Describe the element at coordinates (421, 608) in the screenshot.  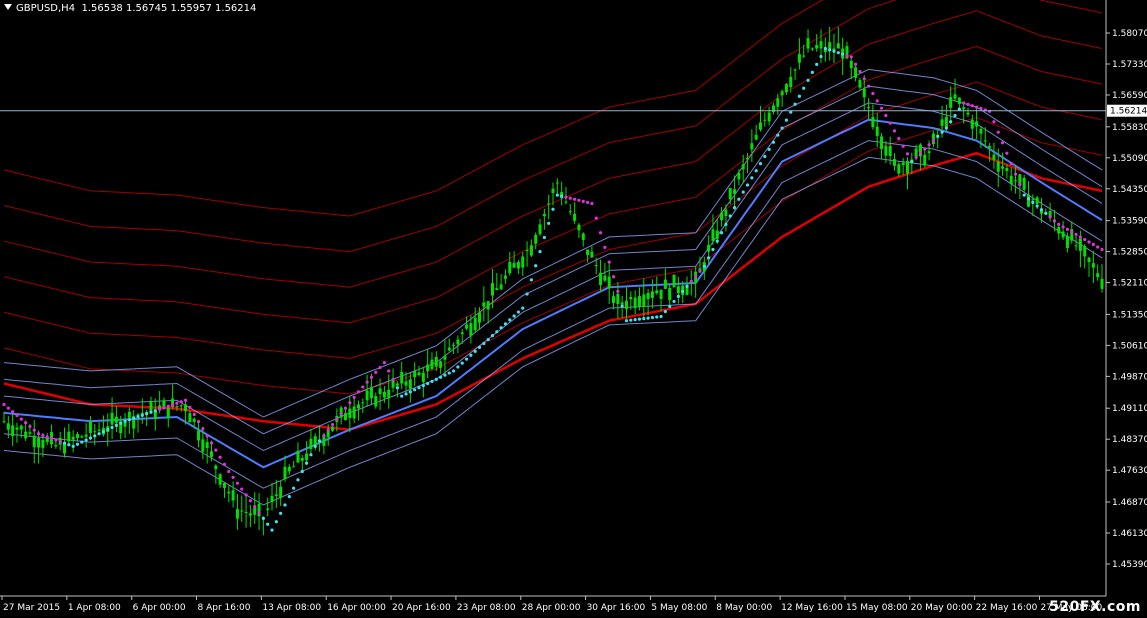
I see `x-tick-label: 20 Apr 16:00` at that location.